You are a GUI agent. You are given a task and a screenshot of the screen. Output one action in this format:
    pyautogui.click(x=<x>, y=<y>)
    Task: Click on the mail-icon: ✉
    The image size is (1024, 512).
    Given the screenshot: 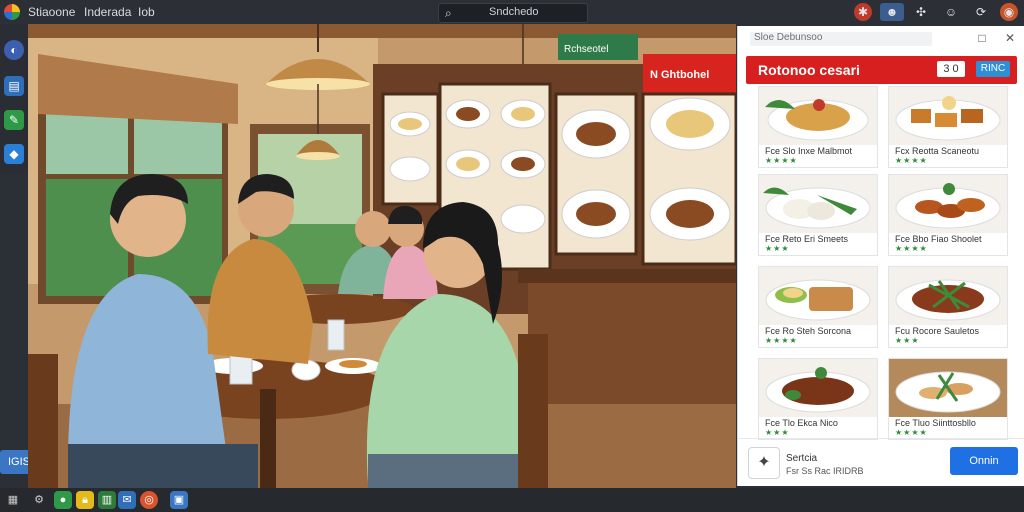 What is the action you would take?
    pyautogui.click(x=127, y=500)
    